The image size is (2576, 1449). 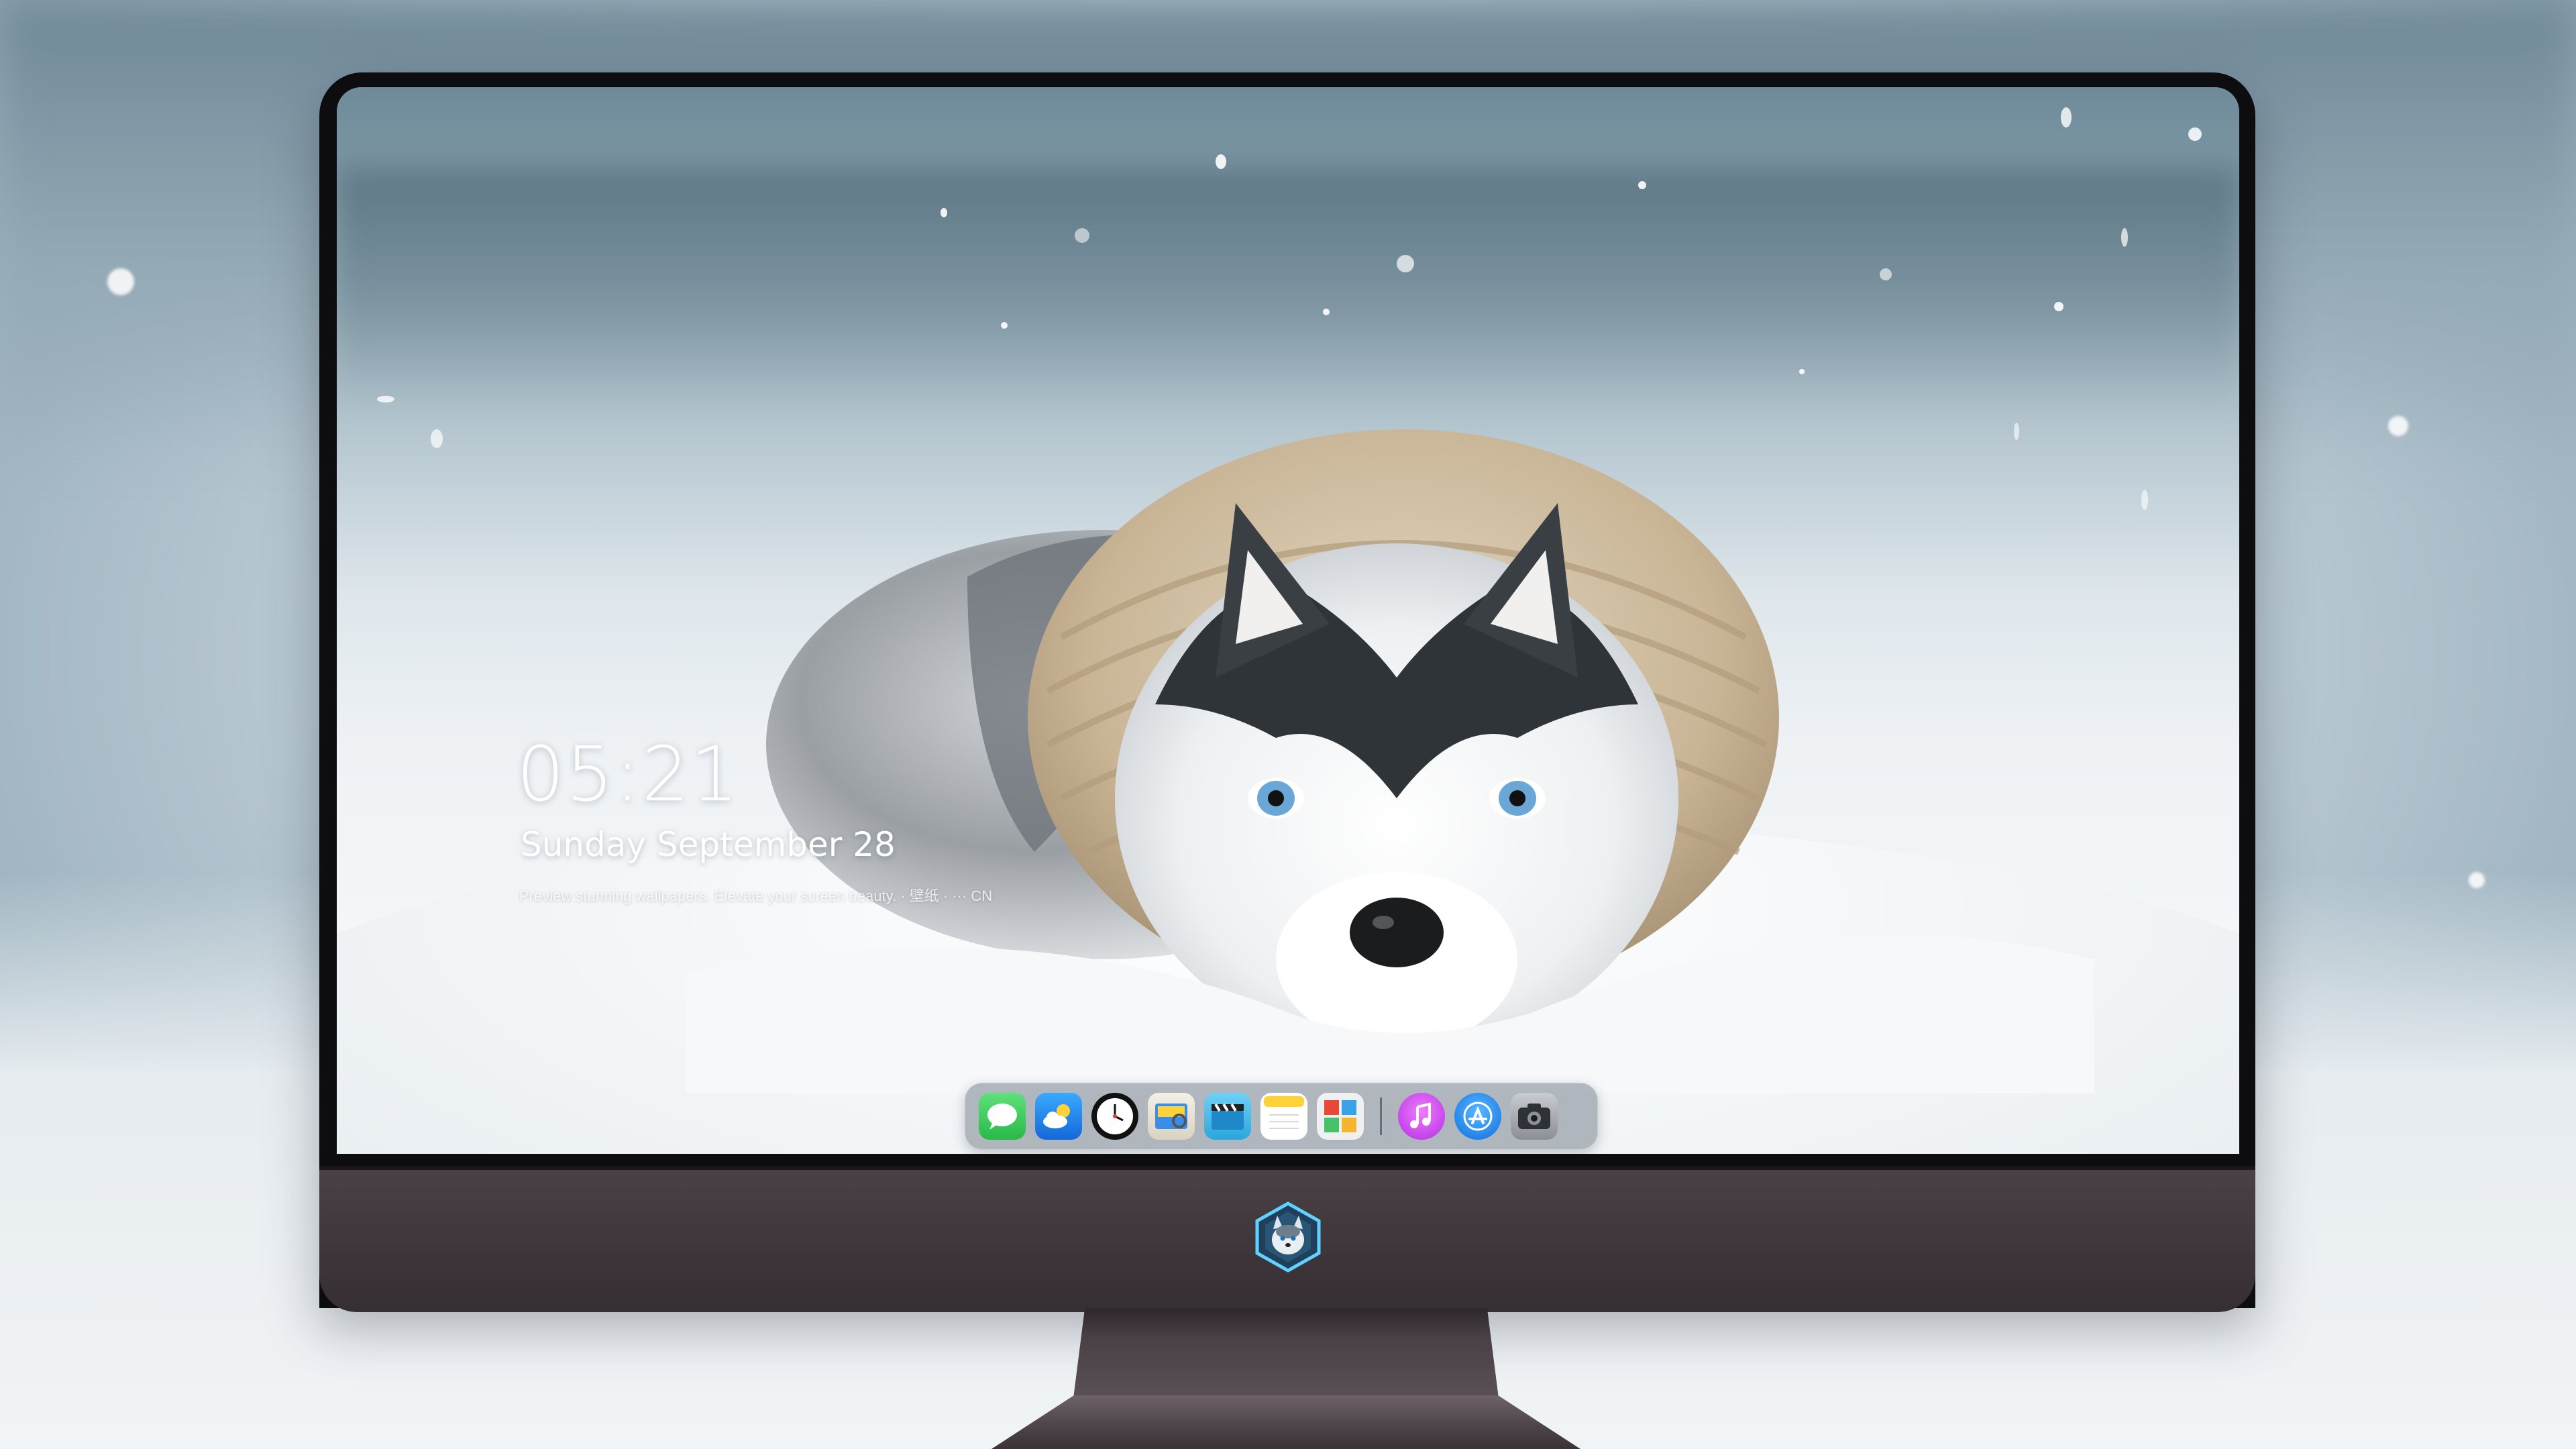 What do you see at coordinates (708, 844) in the screenshot?
I see `lock-screen-date: Sunday September 28` at bounding box center [708, 844].